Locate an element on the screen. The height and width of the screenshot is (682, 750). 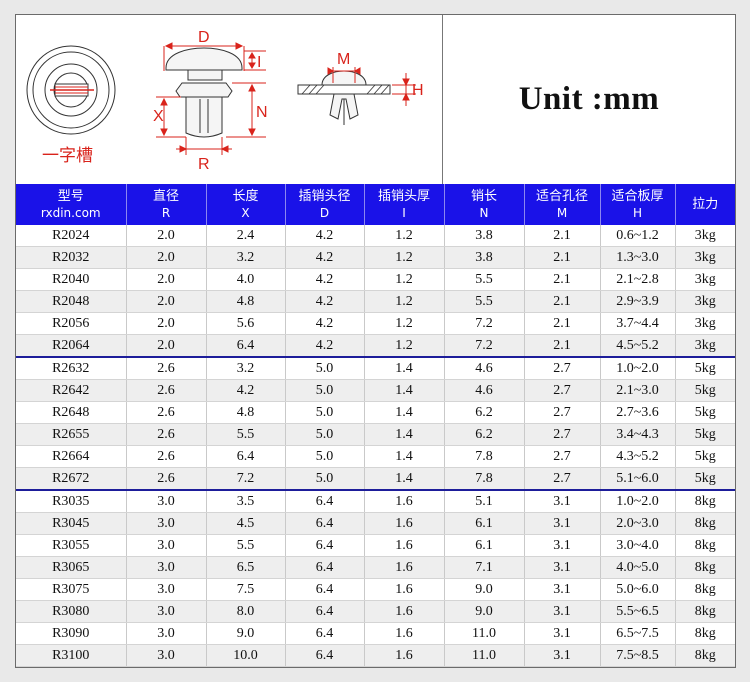
table-cell: R2056 is located at coordinates (71, 323).